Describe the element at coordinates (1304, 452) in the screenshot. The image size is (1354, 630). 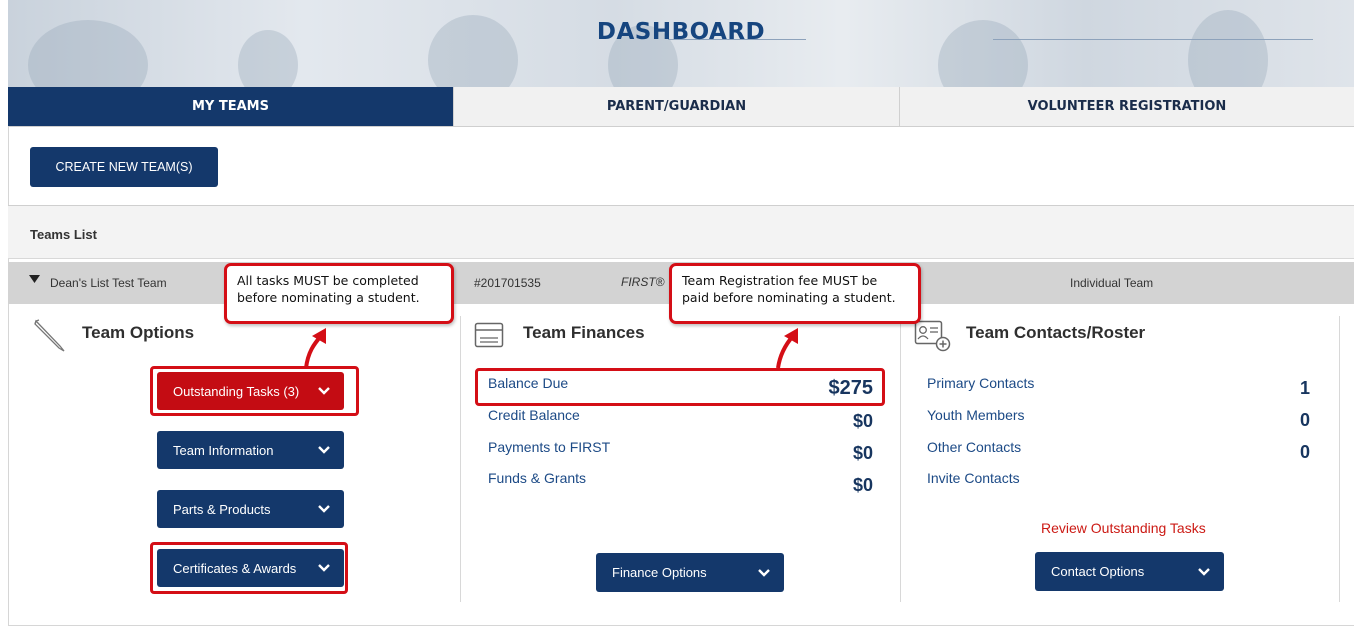
I see `other-contacts-count: 0` at that location.